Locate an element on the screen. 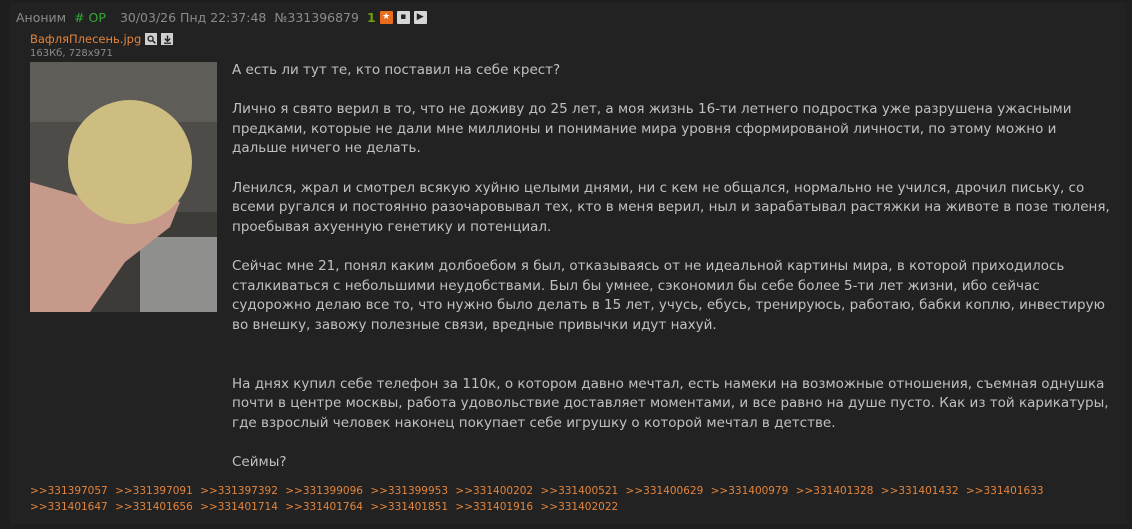 Image resolution: width=1132 pixels, height=529 pixels. reply-link: >>331401916 is located at coordinates (494, 507).